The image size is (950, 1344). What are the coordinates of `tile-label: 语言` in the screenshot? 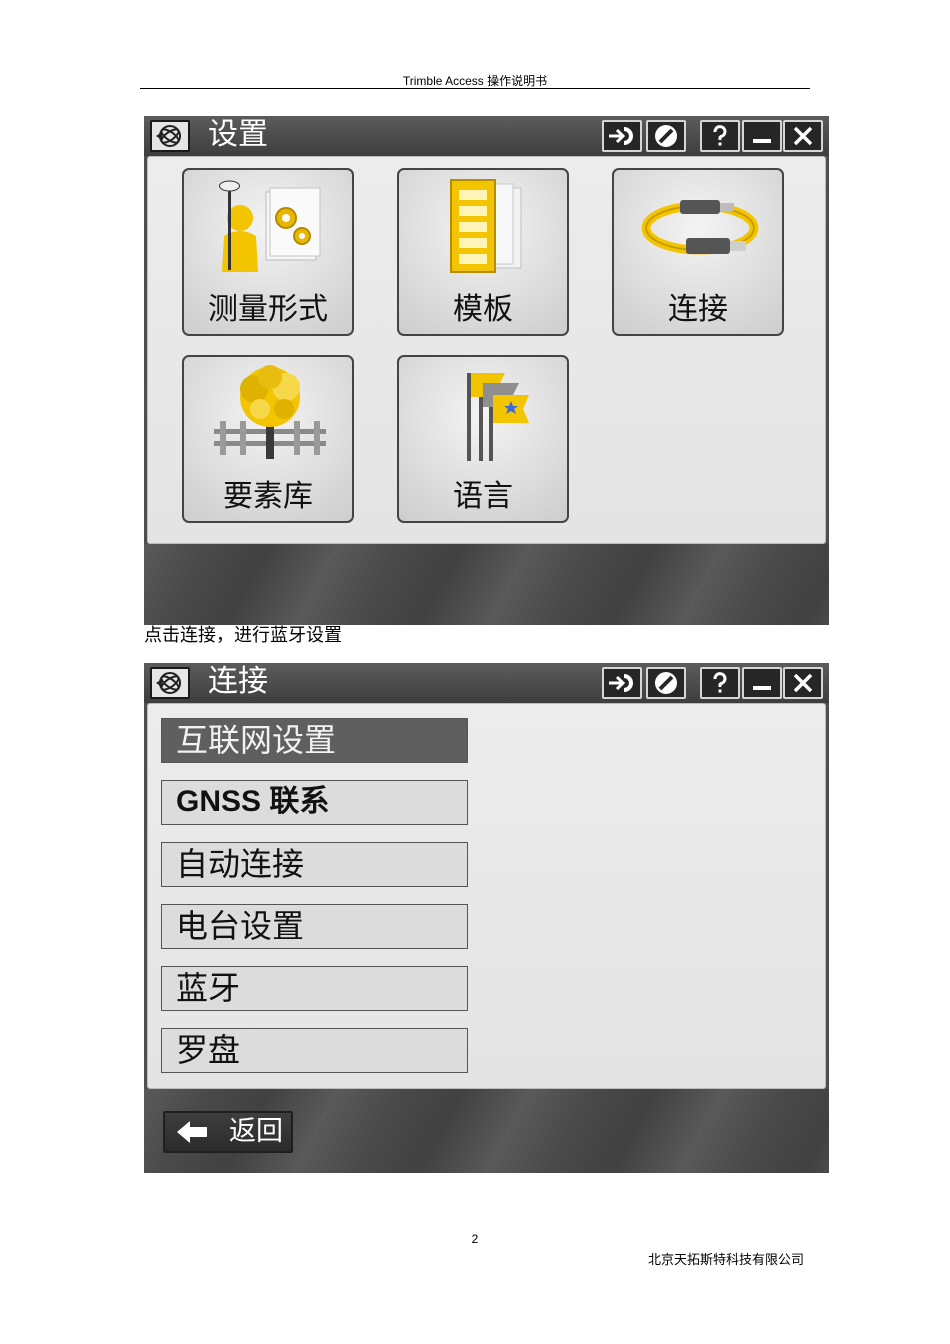 It's located at (483, 496).